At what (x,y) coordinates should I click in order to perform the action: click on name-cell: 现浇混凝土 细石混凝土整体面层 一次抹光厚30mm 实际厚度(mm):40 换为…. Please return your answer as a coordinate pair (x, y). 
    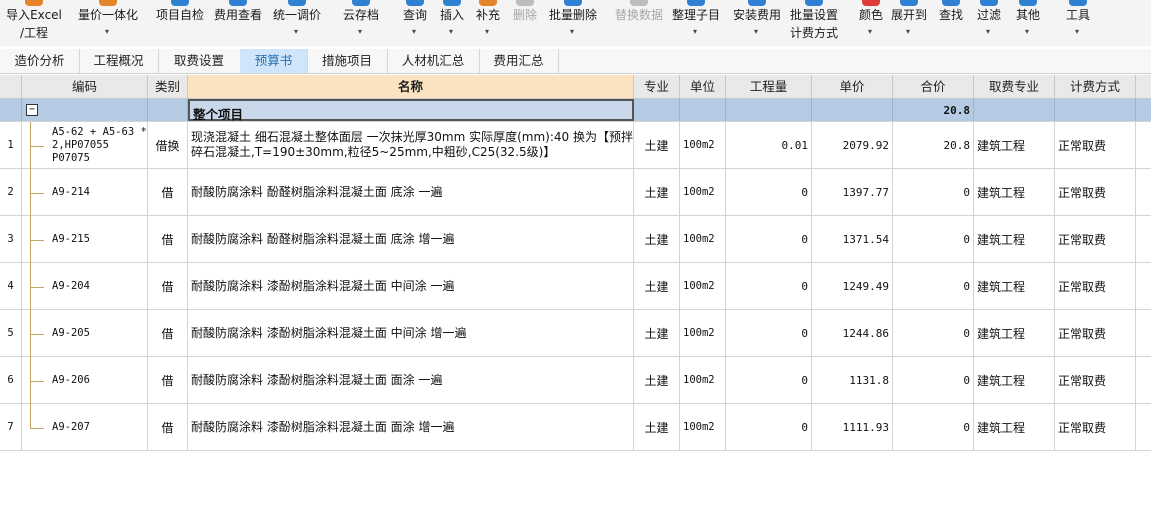
    Looking at the image, I should click on (411, 145).